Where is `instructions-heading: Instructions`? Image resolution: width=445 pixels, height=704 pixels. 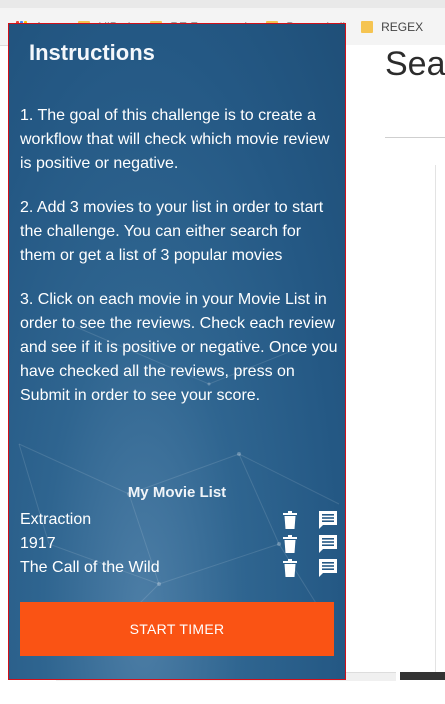 instructions-heading: Instructions is located at coordinates (92, 52).